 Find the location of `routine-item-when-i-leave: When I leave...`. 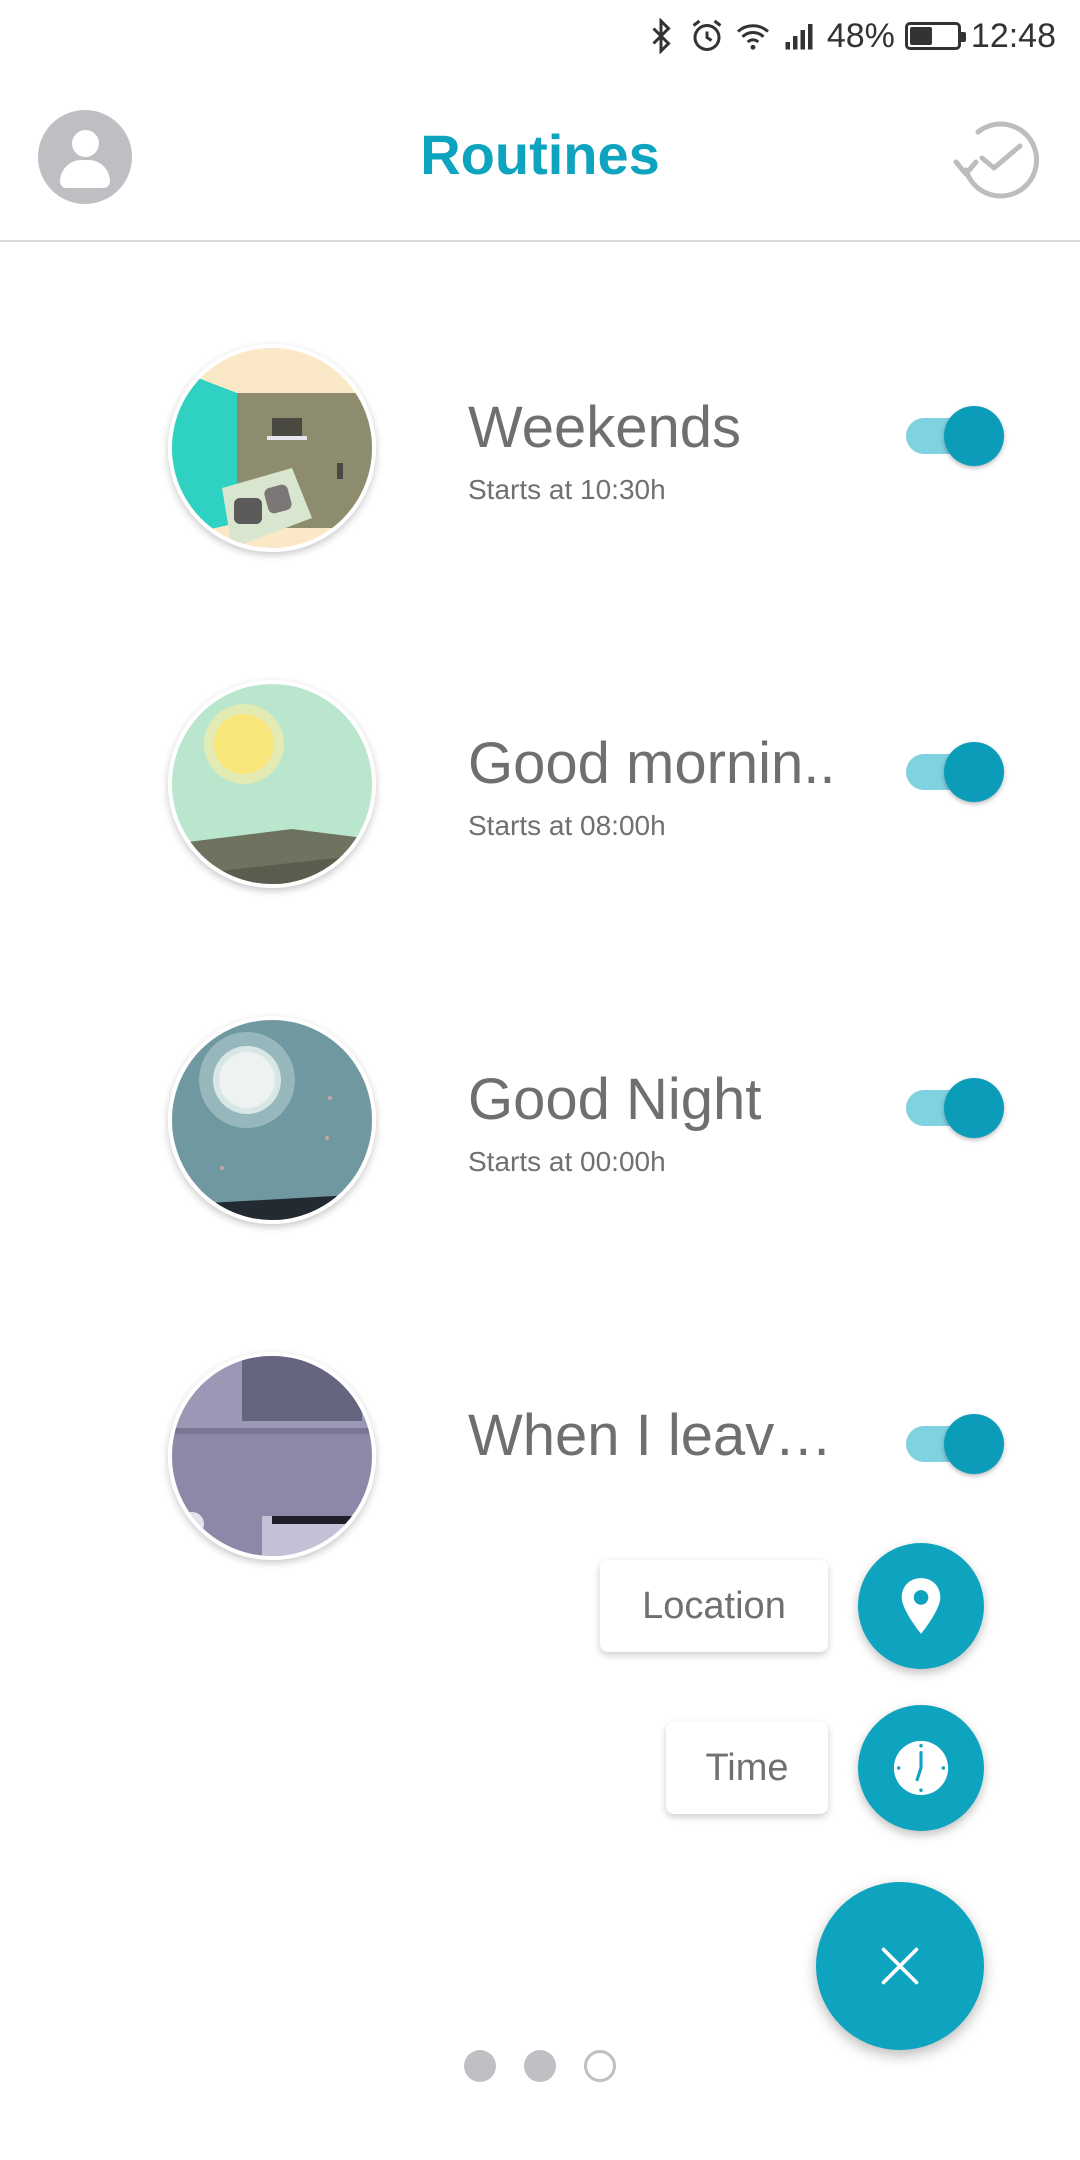

routine-item-when-i-leave: When I leave... is located at coordinates (540, 1462).